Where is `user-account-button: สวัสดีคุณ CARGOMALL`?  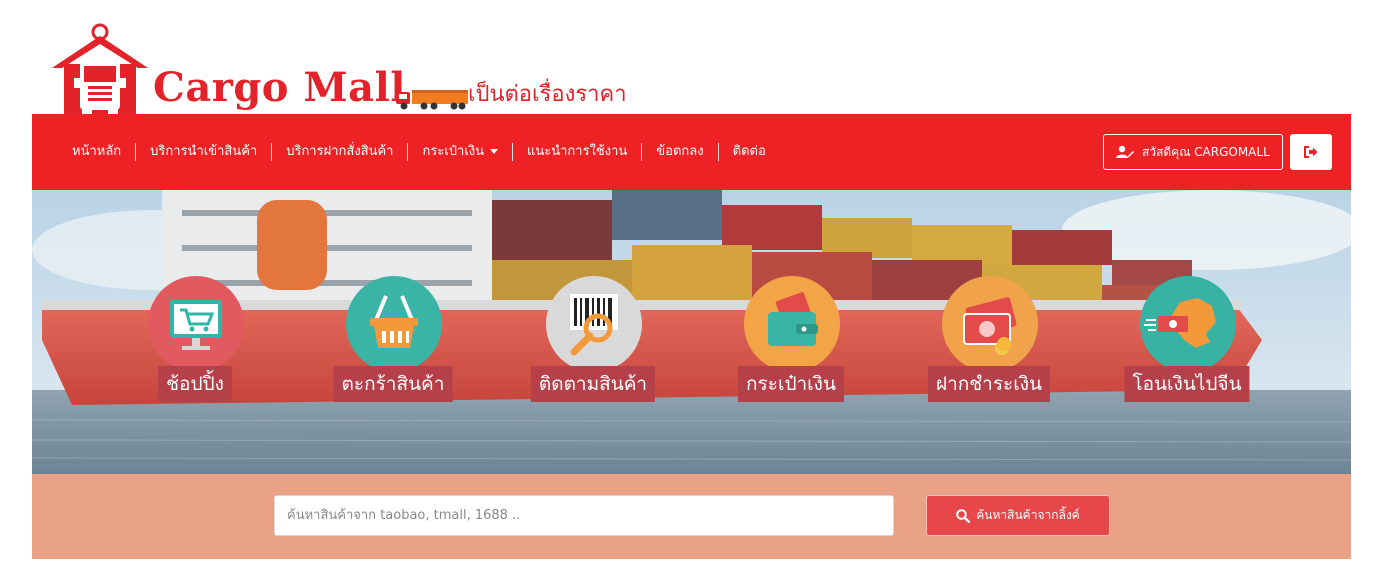
user-account-button: สวัสดีคุณ CARGOMALL is located at coordinates (1193, 152).